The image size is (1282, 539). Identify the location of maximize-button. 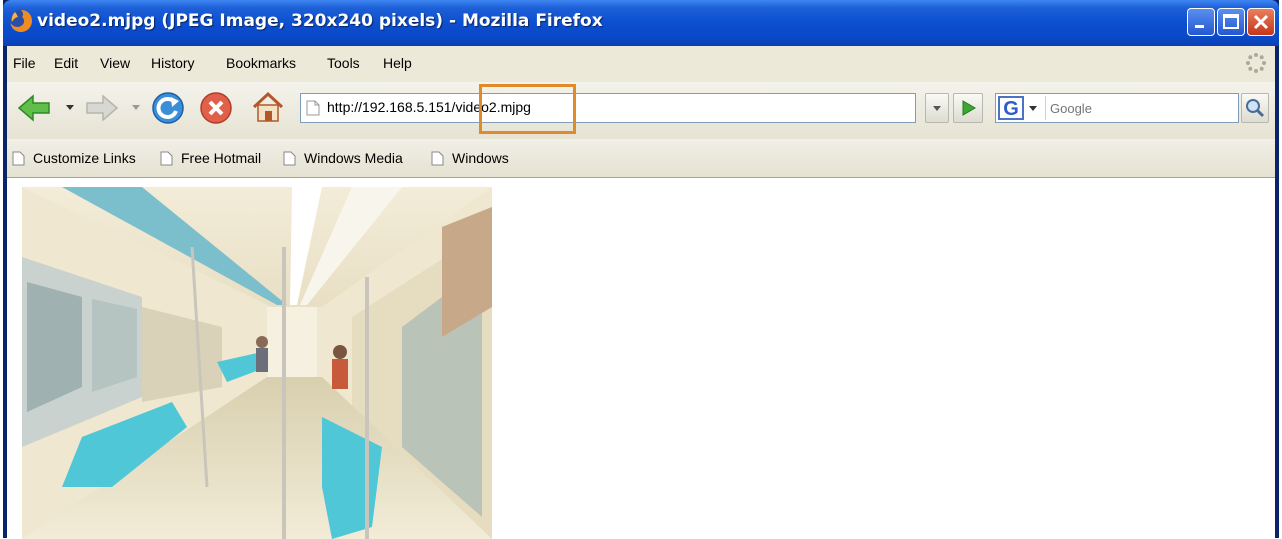
(1231, 22).